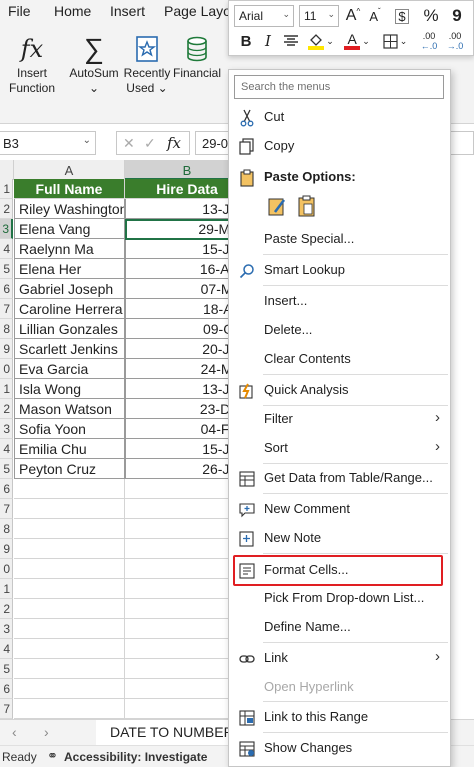 The width and height of the screenshot is (474, 767). I want to click on italic-button: I, so click(268, 41).